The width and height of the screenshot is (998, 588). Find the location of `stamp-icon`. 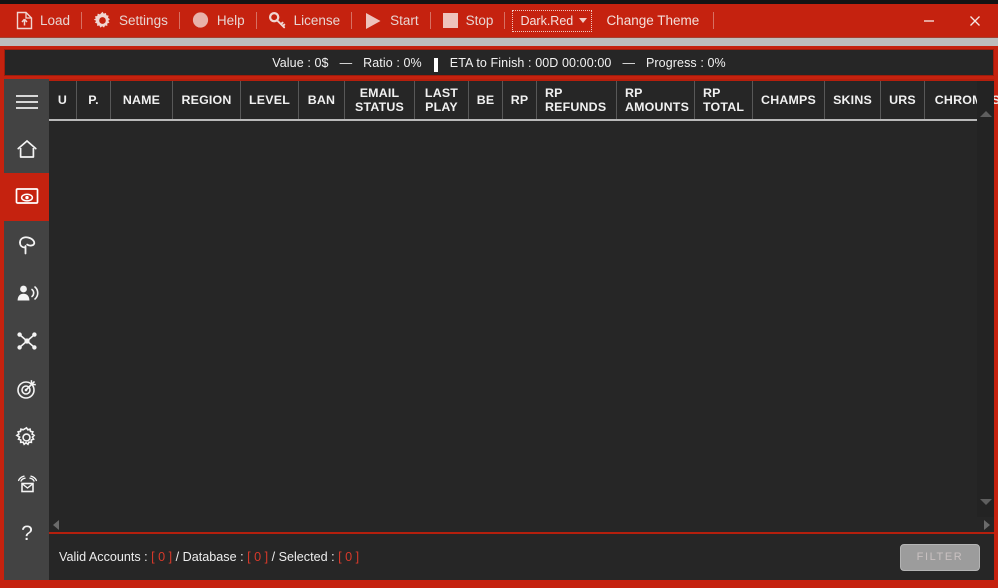

stamp-icon is located at coordinates (27, 245).